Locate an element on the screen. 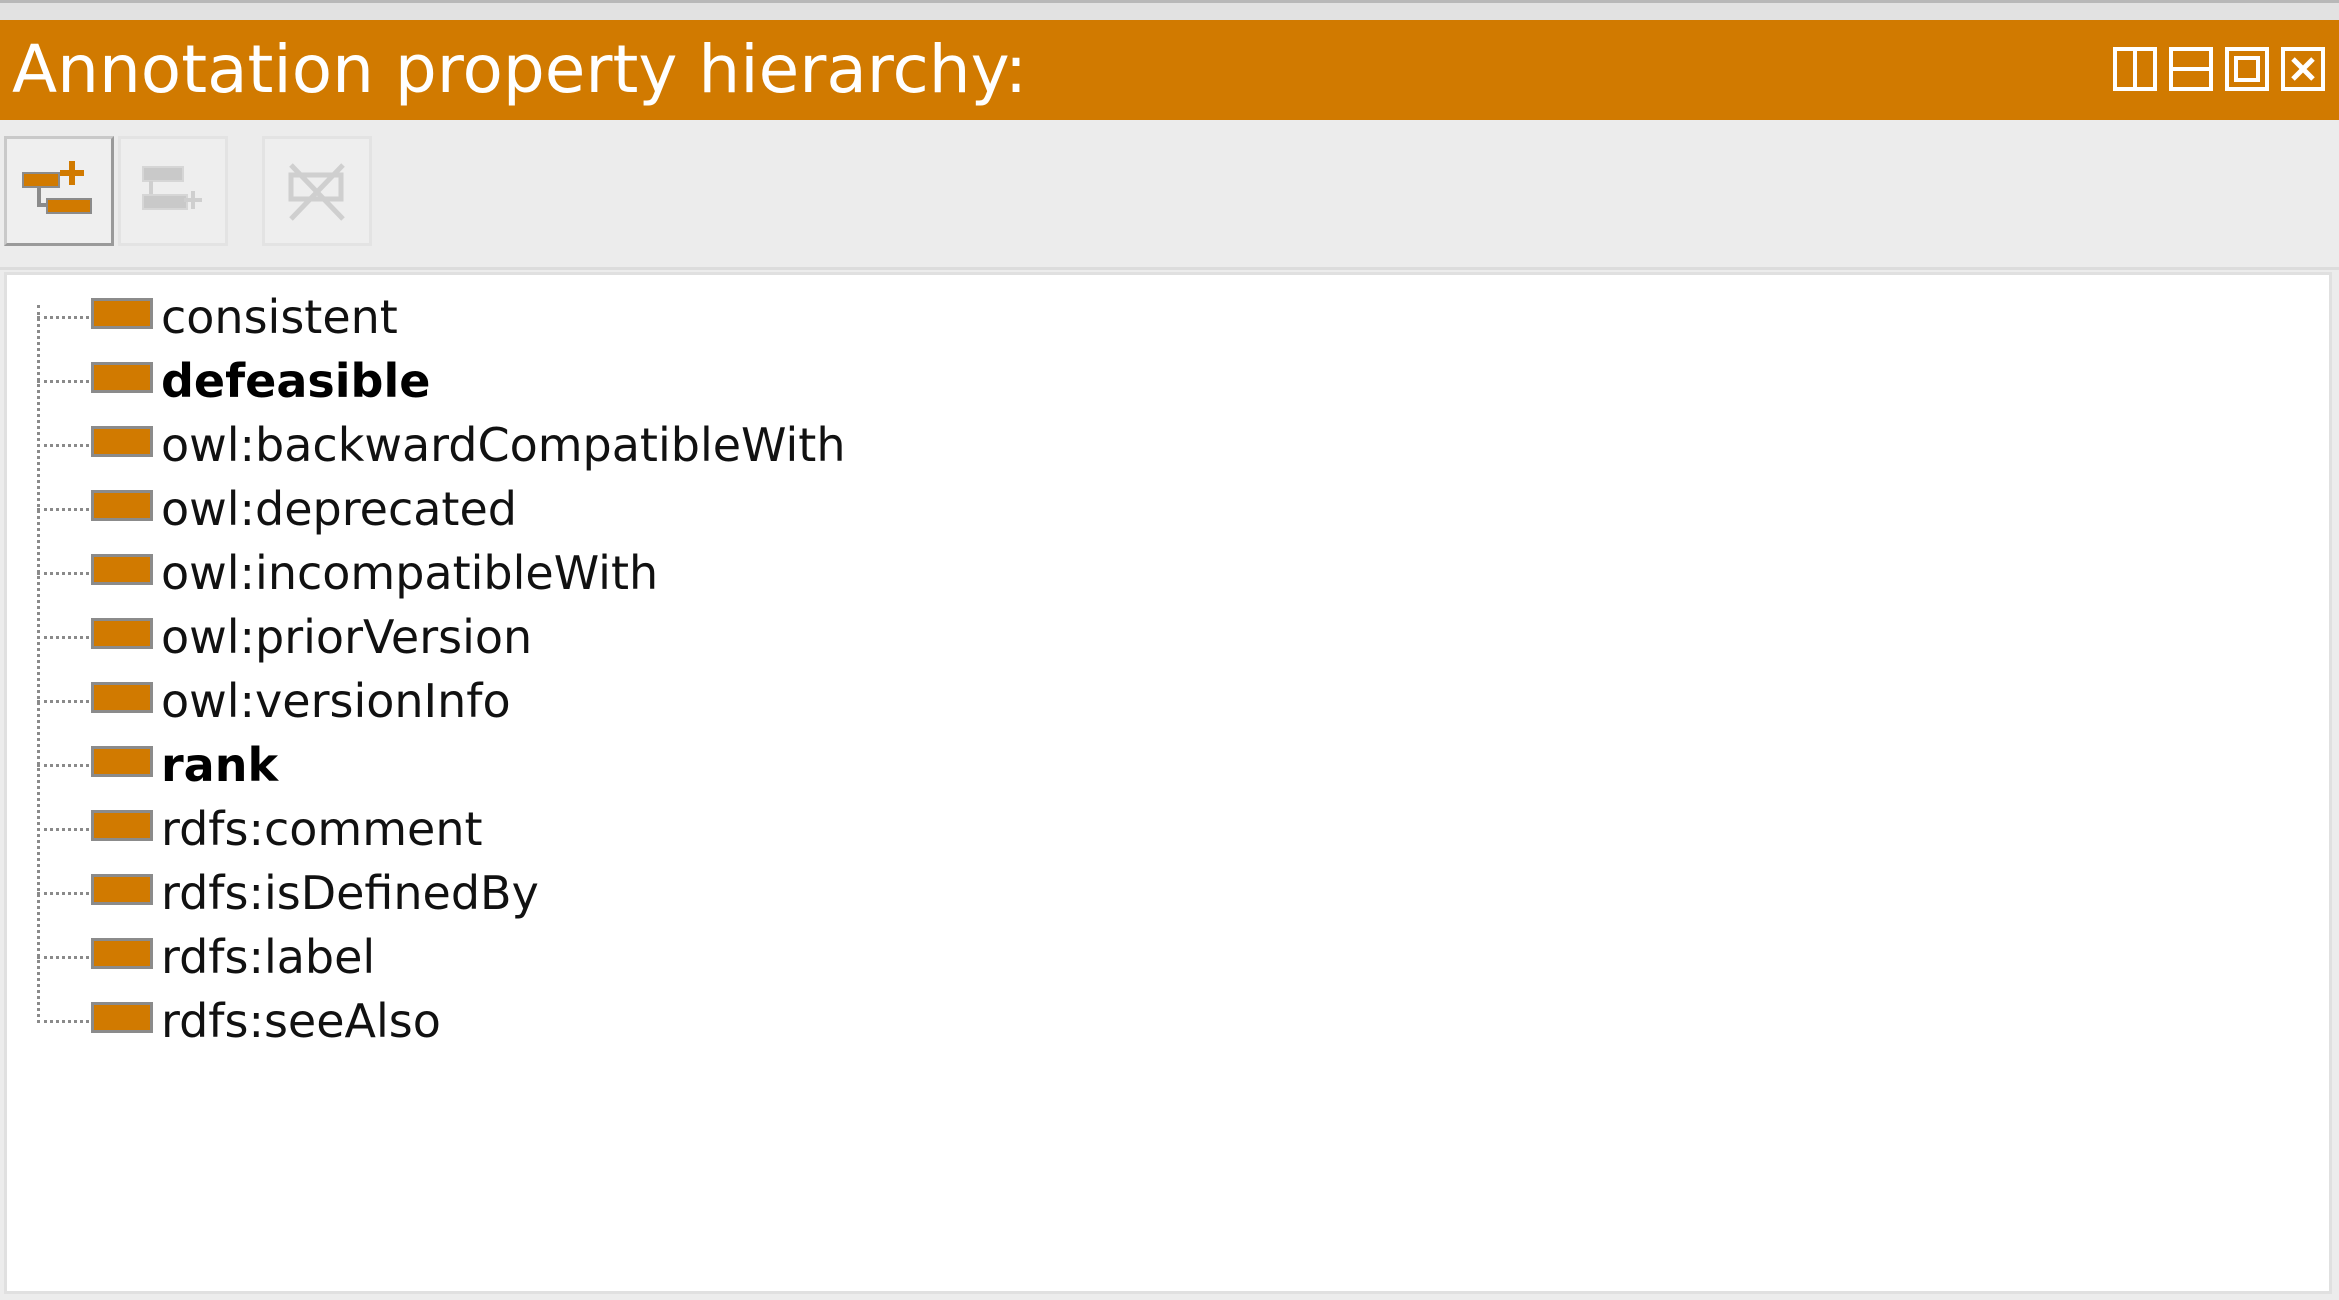 The image size is (2339, 1300). tree-item-owl-backward-compatible-with: owl:backwardCompatibleWith is located at coordinates (441, 445).